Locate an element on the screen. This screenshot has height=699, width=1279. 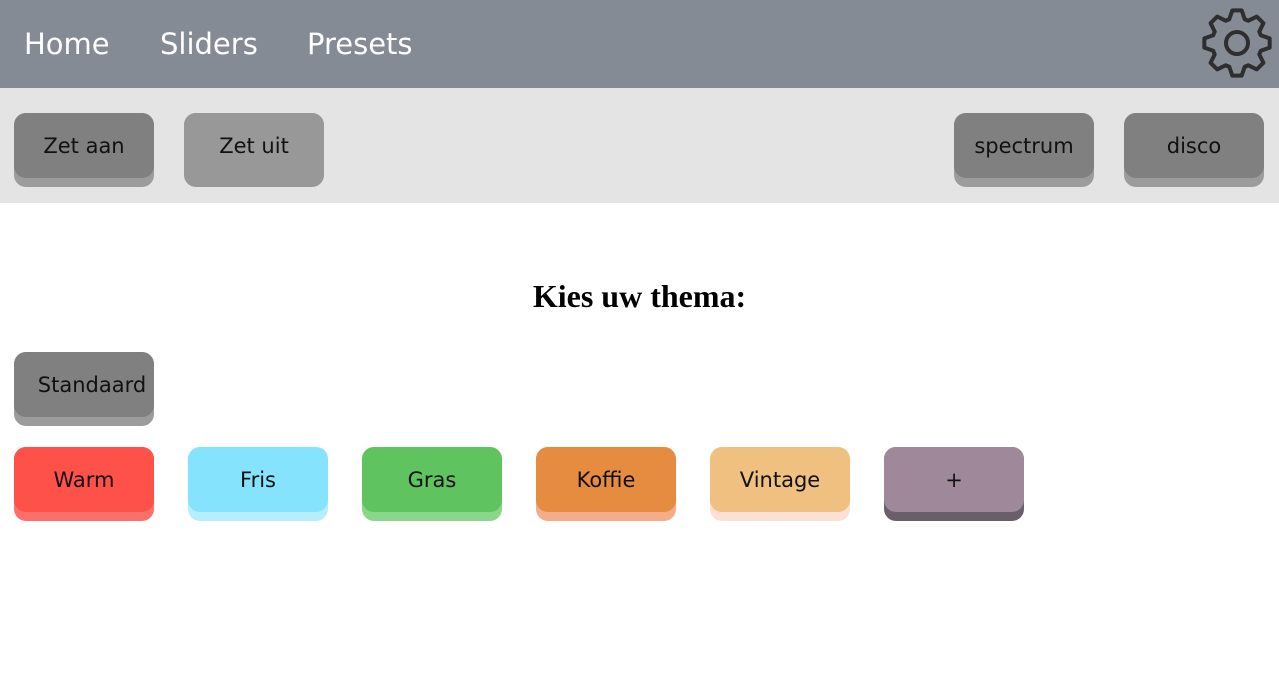
gear-outline is located at coordinates (1237, 43).